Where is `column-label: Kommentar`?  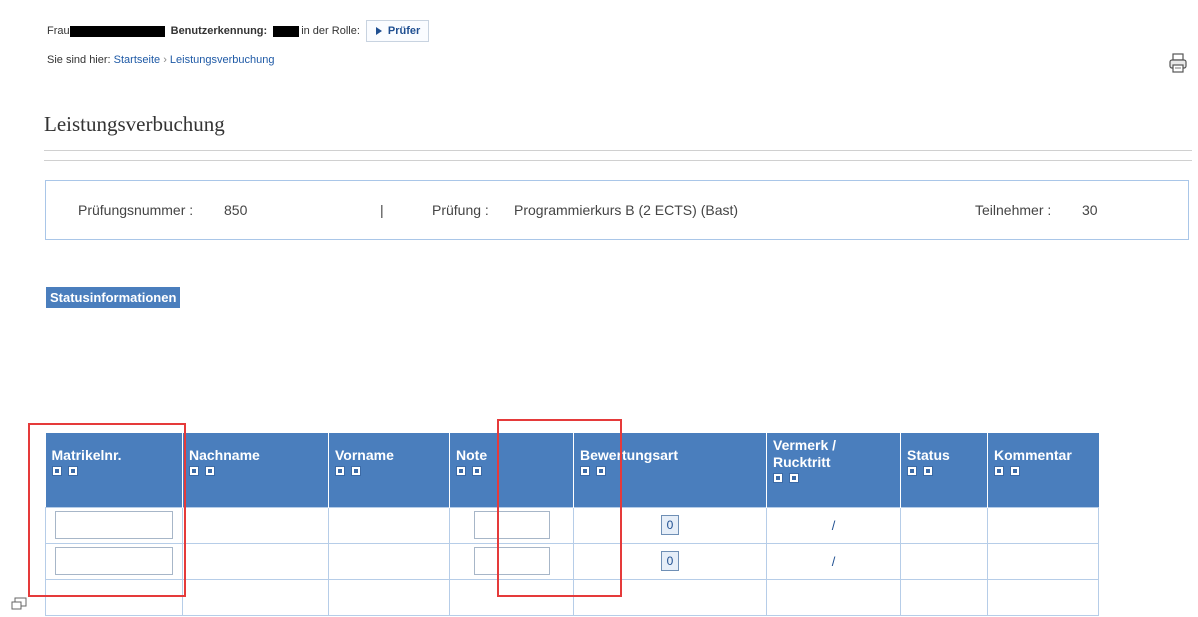 column-label: Kommentar is located at coordinates (1033, 455).